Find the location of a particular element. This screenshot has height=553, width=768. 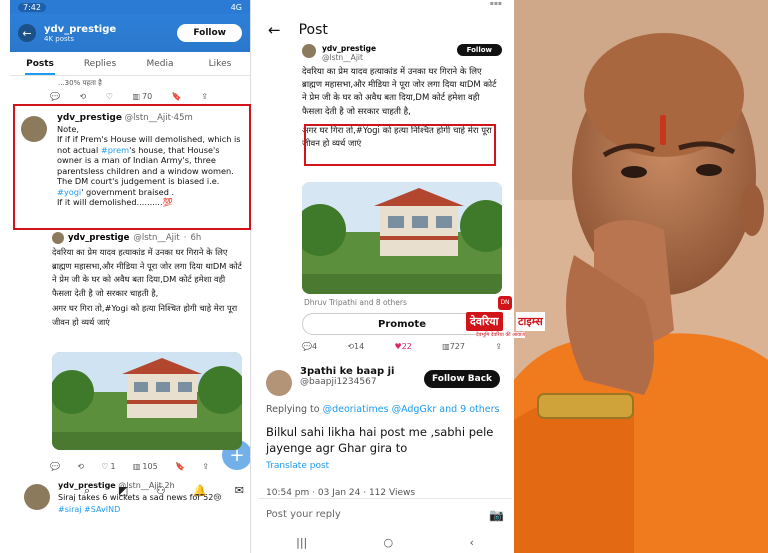

follow-button: Follow is located at coordinates (209, 33).